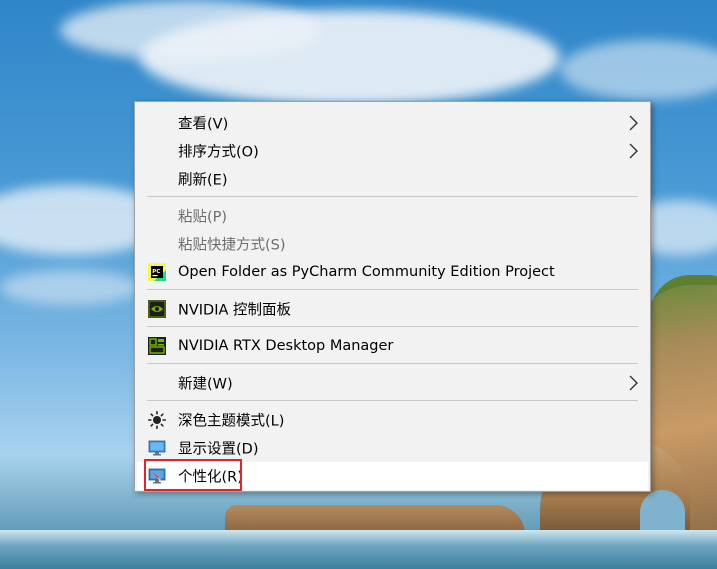 The image size is (717, 569). What do you see at coordinates (157, 309) in the screenshot?
I see `nvidia-control-panel-icon` at bounding box center [157, 309].